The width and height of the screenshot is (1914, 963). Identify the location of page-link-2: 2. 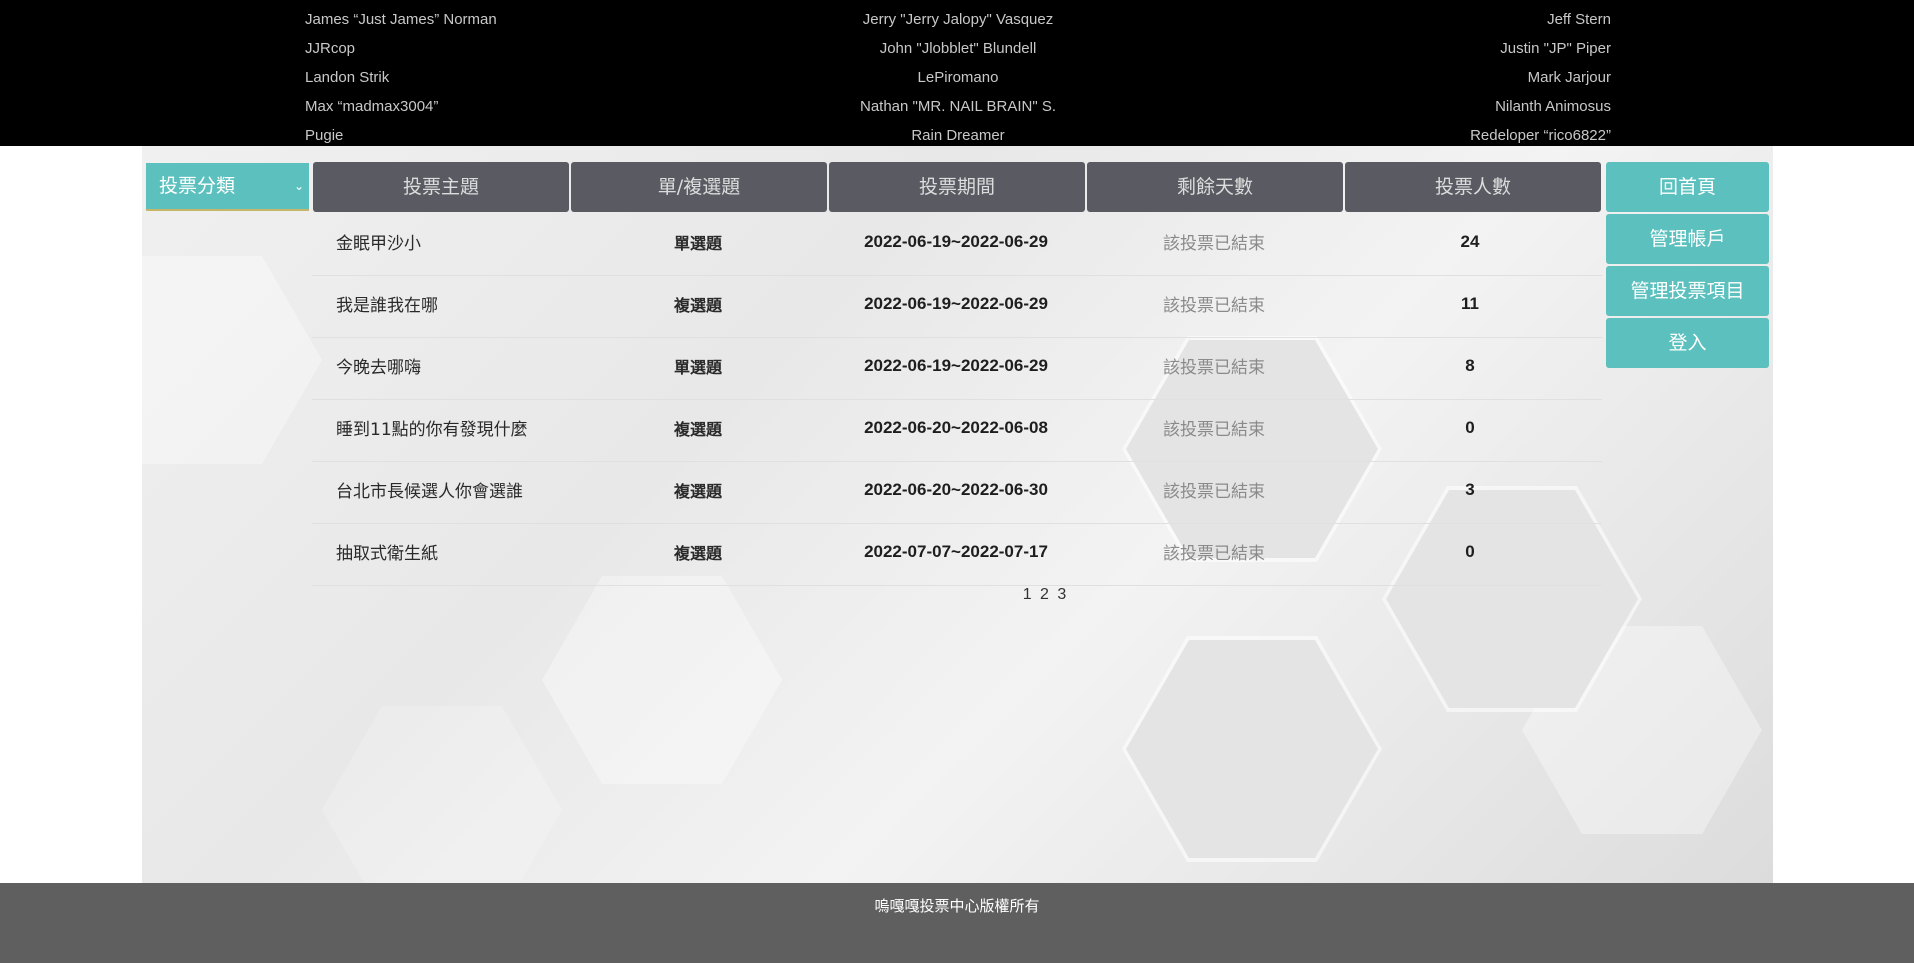
(1044, 594).